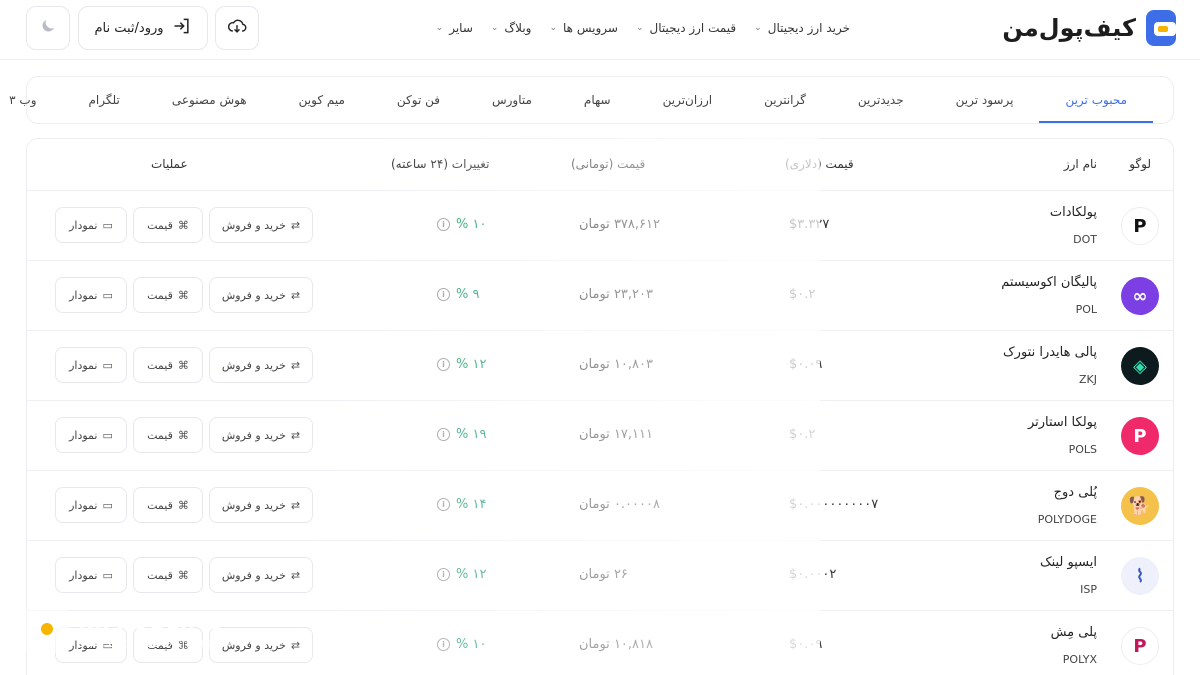 This screenshot has height=675, width=1200. What do you see at coordinates (209, 100) in the screenshot?
I see `tab-ai: هوش مصنوعی` at bounding box center [209, 100].